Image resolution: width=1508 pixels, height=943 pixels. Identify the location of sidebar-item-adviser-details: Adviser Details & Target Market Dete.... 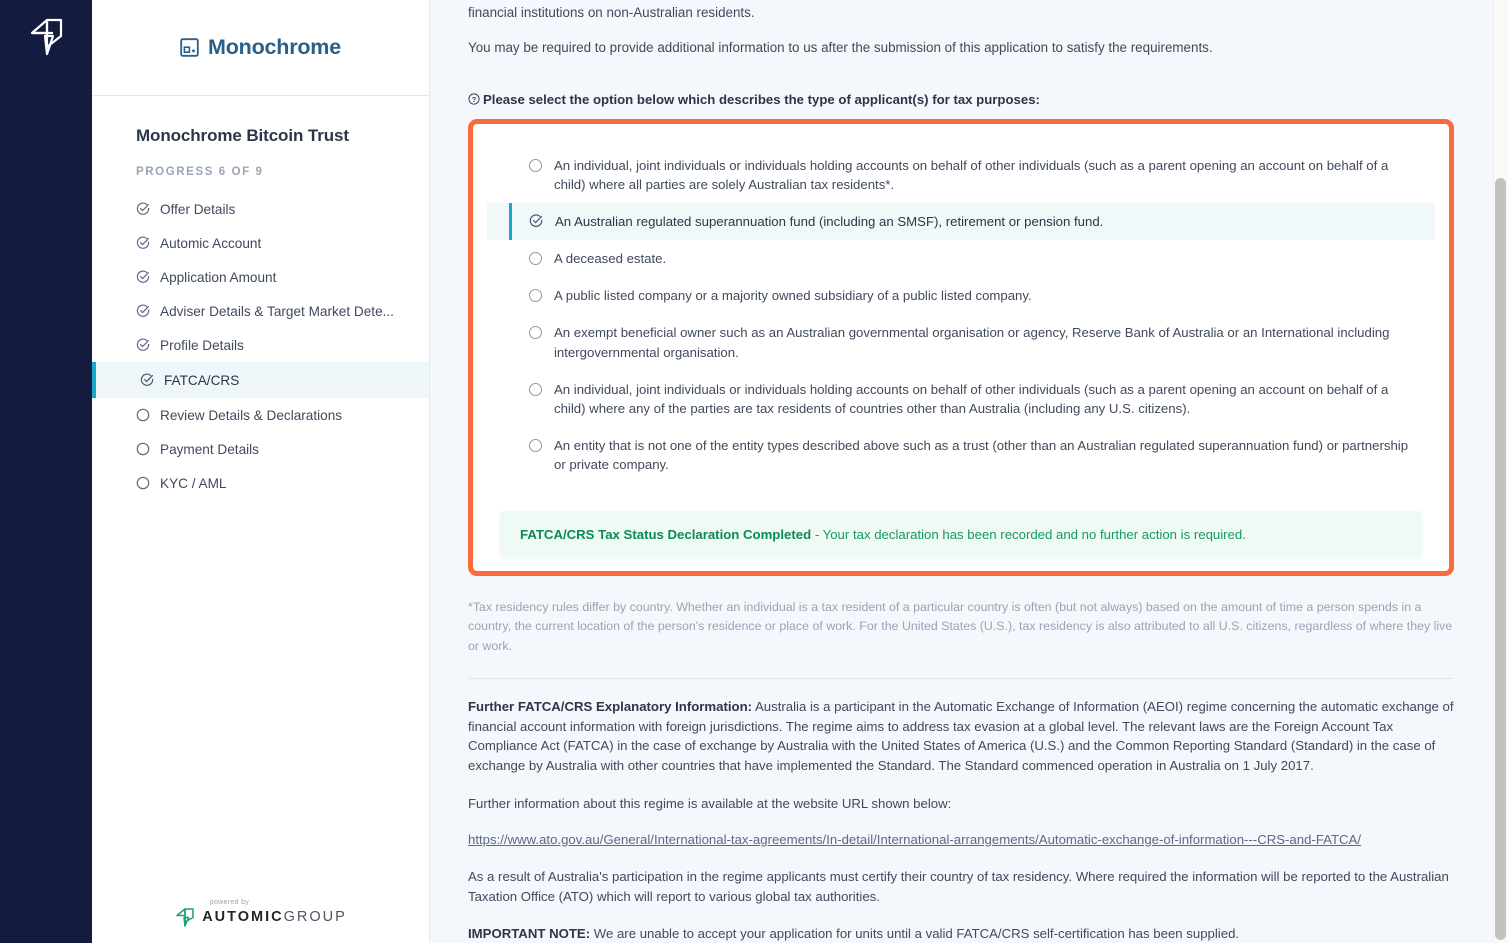
(260, 311).